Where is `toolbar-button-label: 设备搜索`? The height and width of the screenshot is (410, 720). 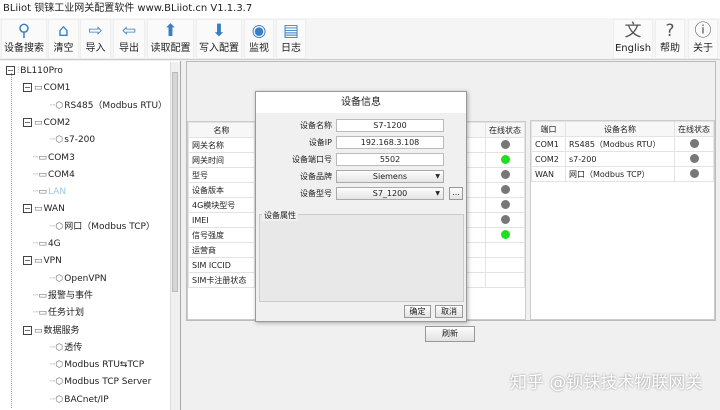
toolbar-button-label: 设备搜索 is located at coordinates (24, 48).